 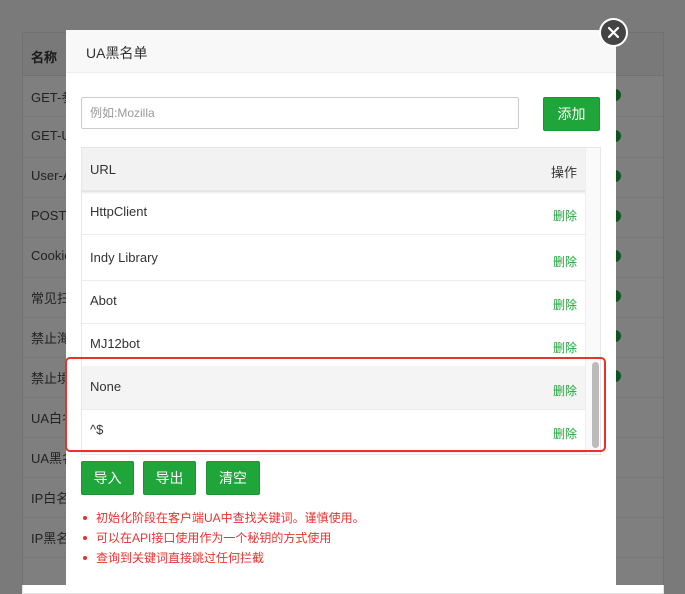 I want to click on table-scrollbar, so click(x=592, y=301).